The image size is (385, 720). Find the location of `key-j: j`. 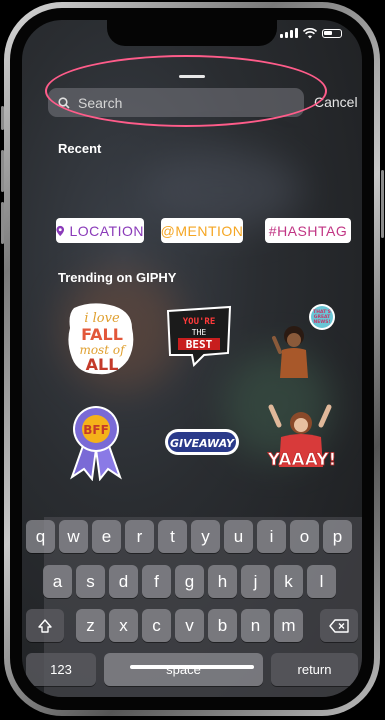

key-j: j is located at coordinates (255, 581).